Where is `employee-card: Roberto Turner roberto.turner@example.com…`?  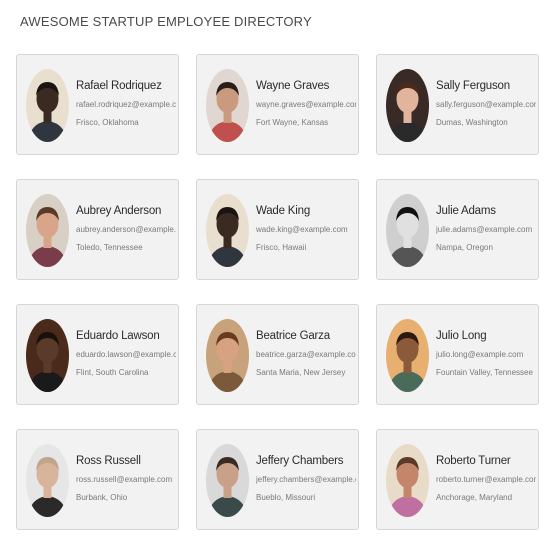 employee-card: Roberto Turner roberto.turner@example.com… is located at coordinates (457, 479).